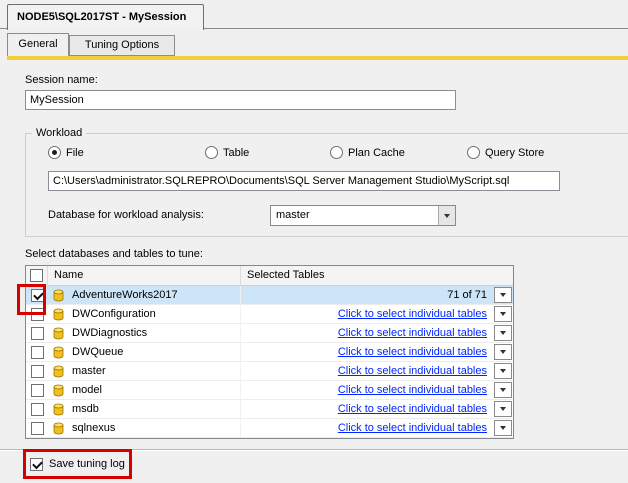  I want to click on session-document-tab: NODE5\SQL2017ST - MySession, so click(105, 17).